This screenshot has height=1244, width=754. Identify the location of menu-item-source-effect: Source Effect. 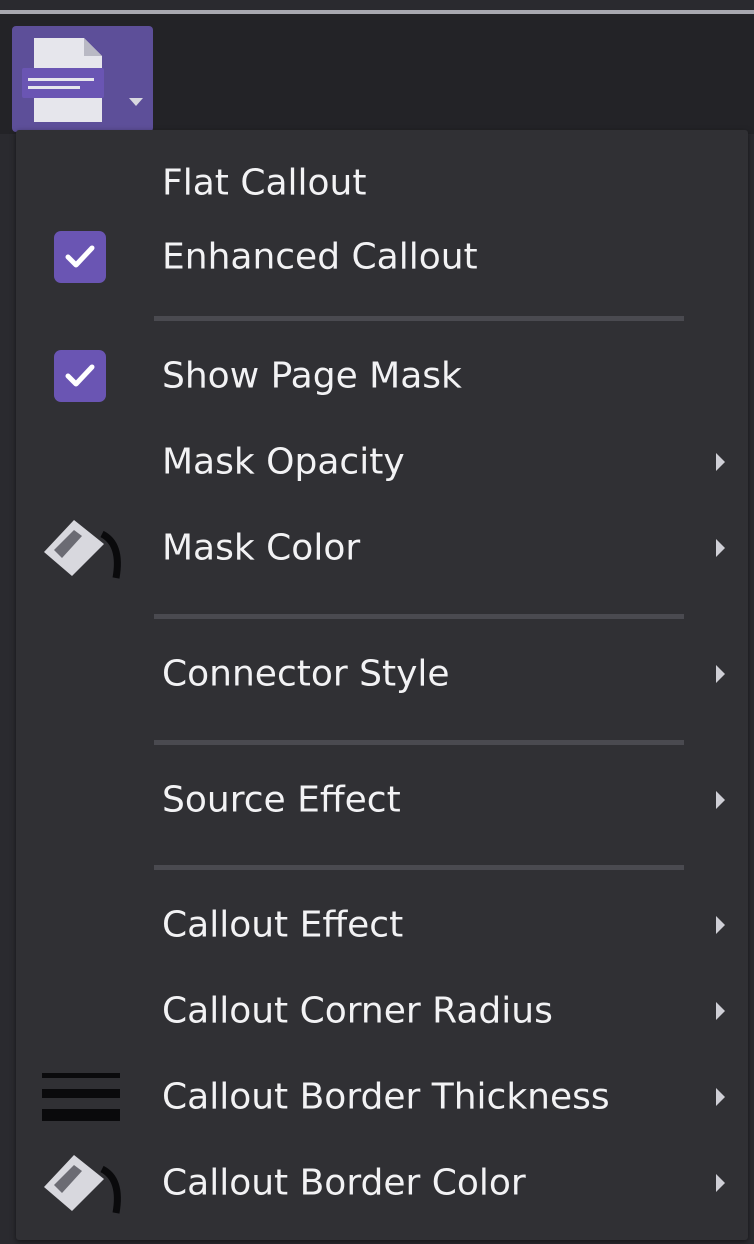
(382, 800).